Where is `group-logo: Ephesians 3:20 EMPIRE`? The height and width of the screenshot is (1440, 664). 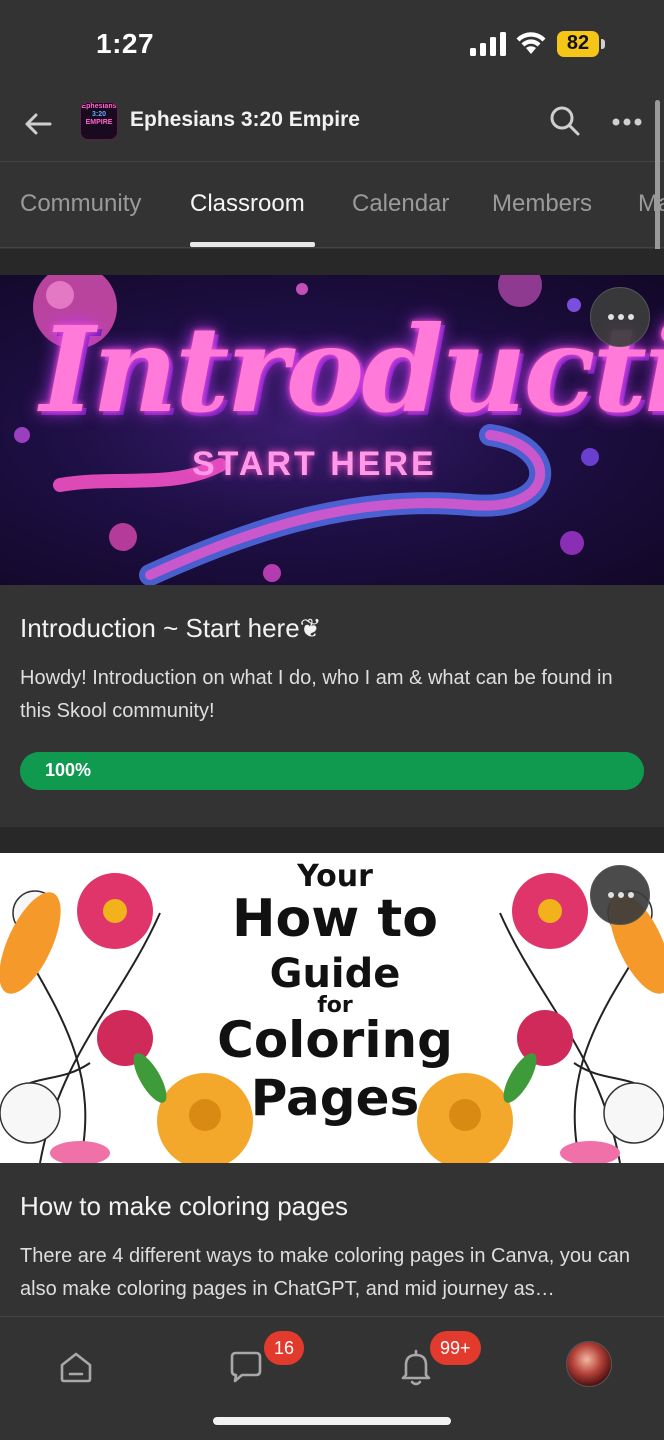
group-logo: Ephesians 3:20 EMPIRE is located at coordinates (99, 121).